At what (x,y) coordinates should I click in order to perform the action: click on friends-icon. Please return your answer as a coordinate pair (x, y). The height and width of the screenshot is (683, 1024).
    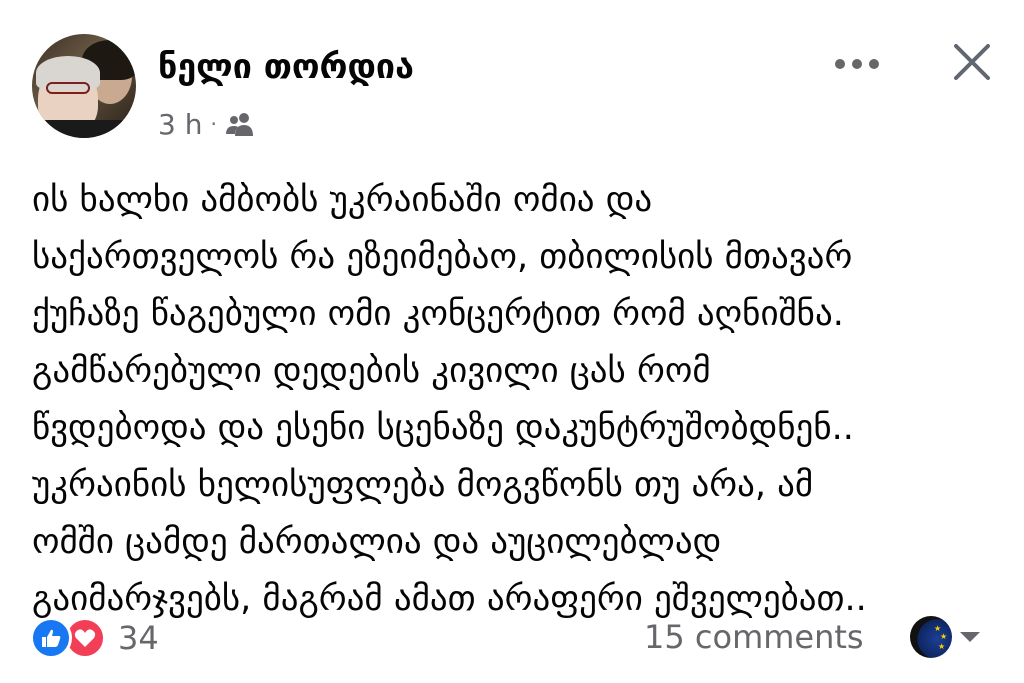
    Looking at the image, I should click on (240, 124).